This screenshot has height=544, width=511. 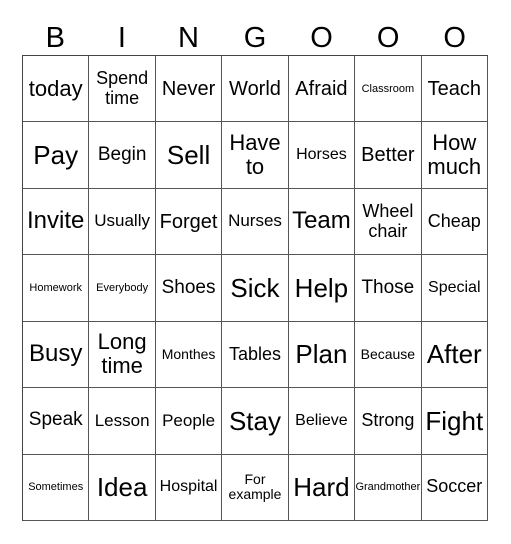 What do you see at coordinates (189, 421) in the screenshot?
I see `bingo-cell: People` at bounding box center [189, 421].